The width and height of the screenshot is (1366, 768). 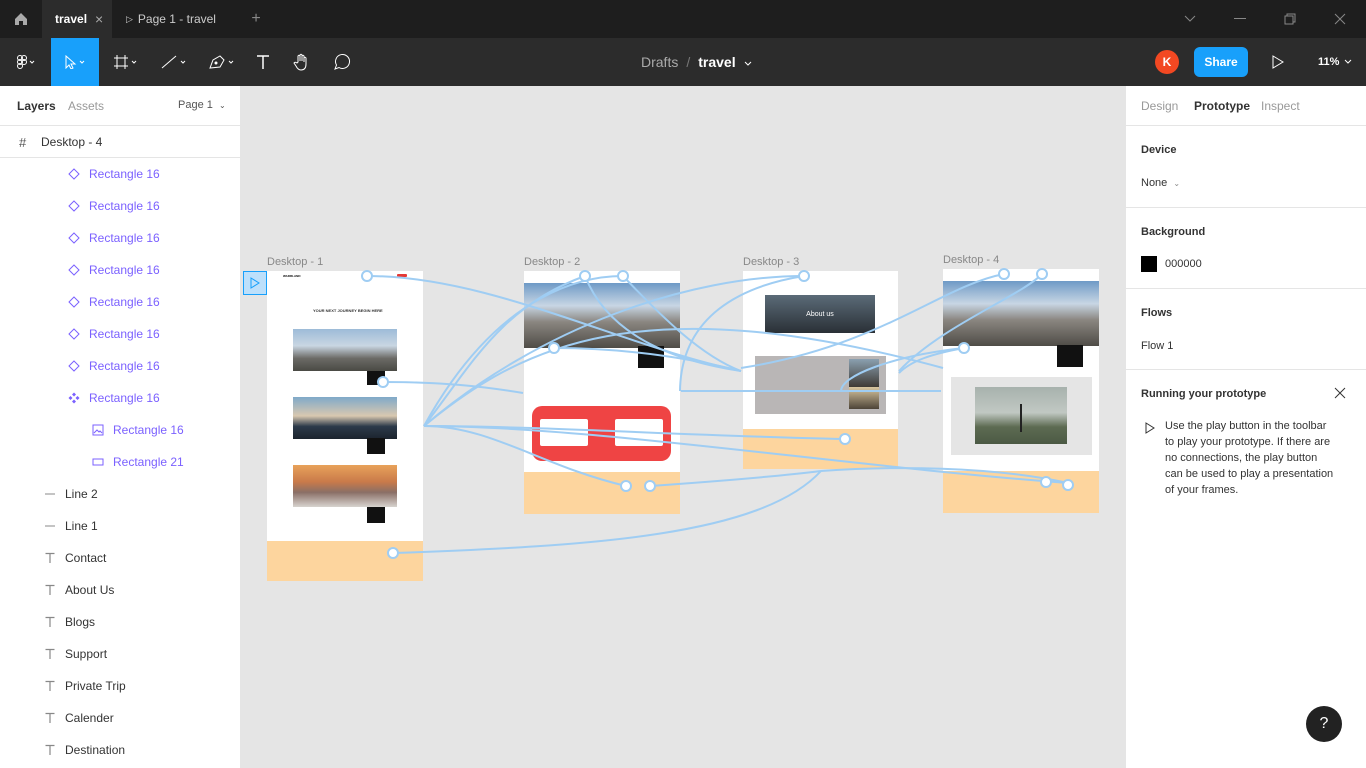 What do you see at coordinates (1150, 430) in the screenshot?
I see `play-icon` at bounding box center [1150, 430].